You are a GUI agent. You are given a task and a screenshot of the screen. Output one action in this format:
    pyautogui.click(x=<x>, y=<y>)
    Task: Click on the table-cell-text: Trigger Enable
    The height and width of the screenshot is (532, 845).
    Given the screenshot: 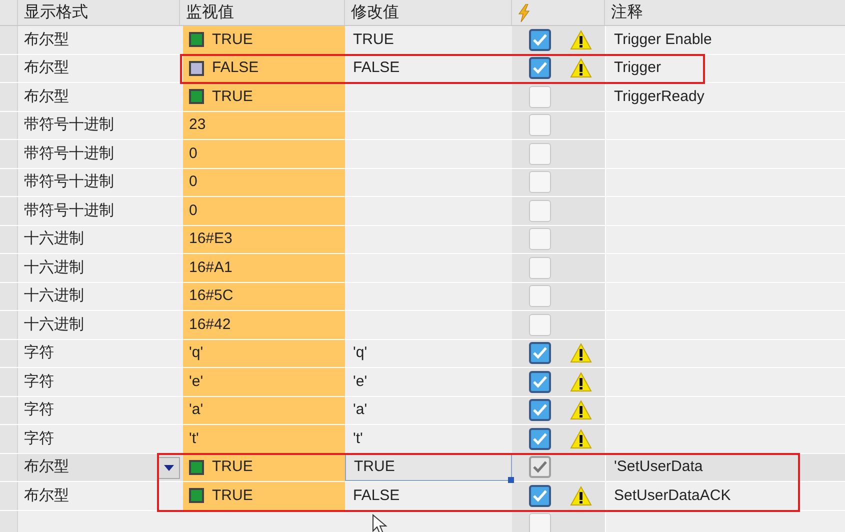 What is the action you would take?
    pyautogui.click(x=663, y=40)
    